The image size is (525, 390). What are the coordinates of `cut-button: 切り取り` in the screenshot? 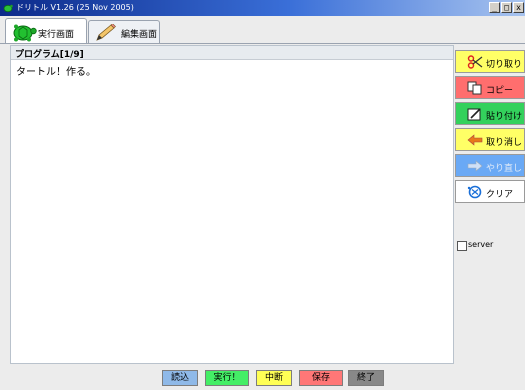 It's located at (490, 61).